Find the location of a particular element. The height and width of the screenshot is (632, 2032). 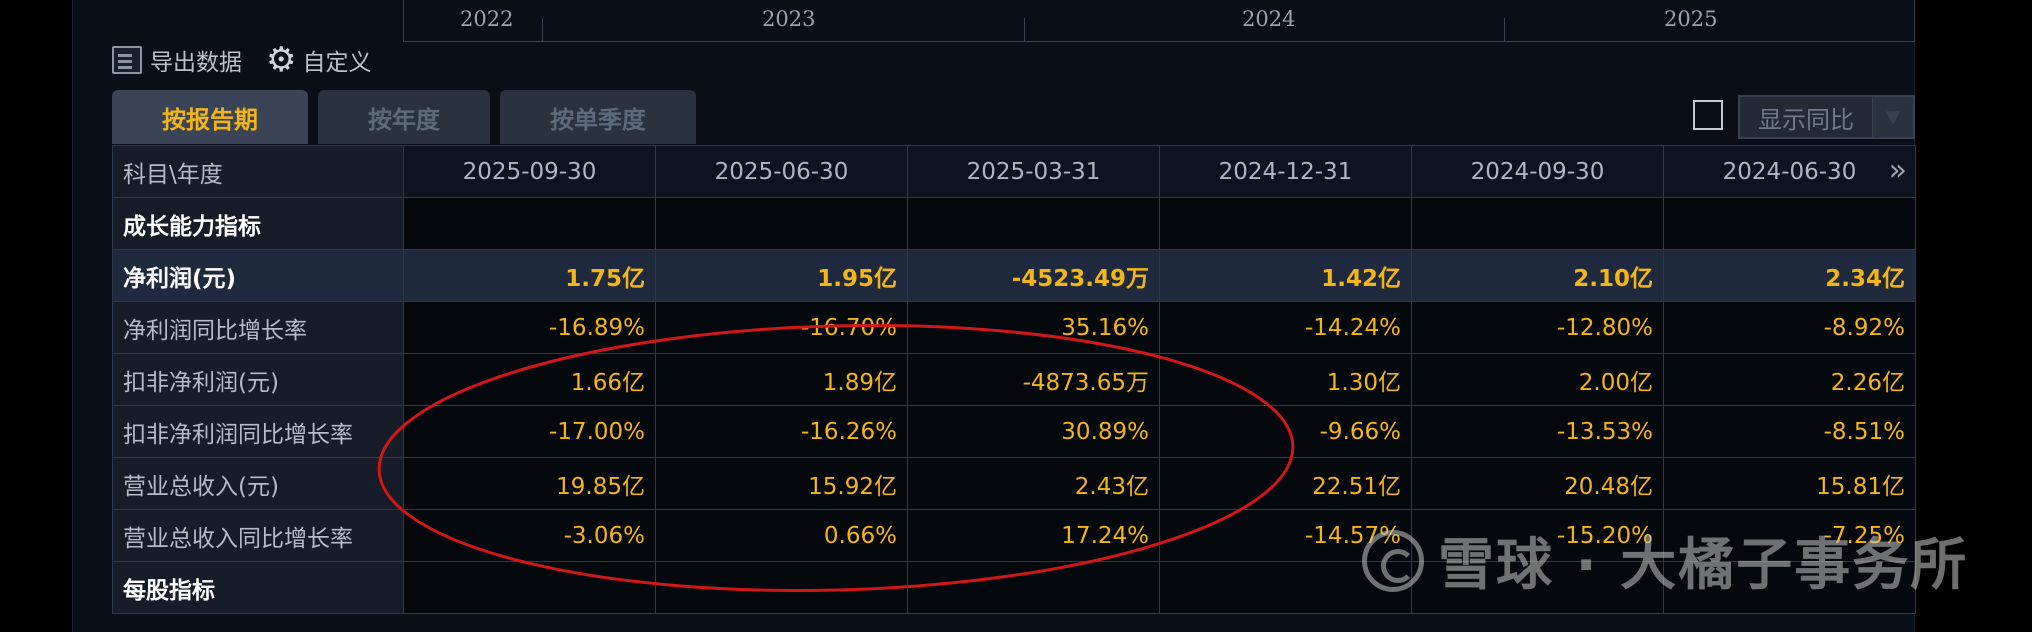

table-cell: 35.16% is located at coordinates (1033, 327).